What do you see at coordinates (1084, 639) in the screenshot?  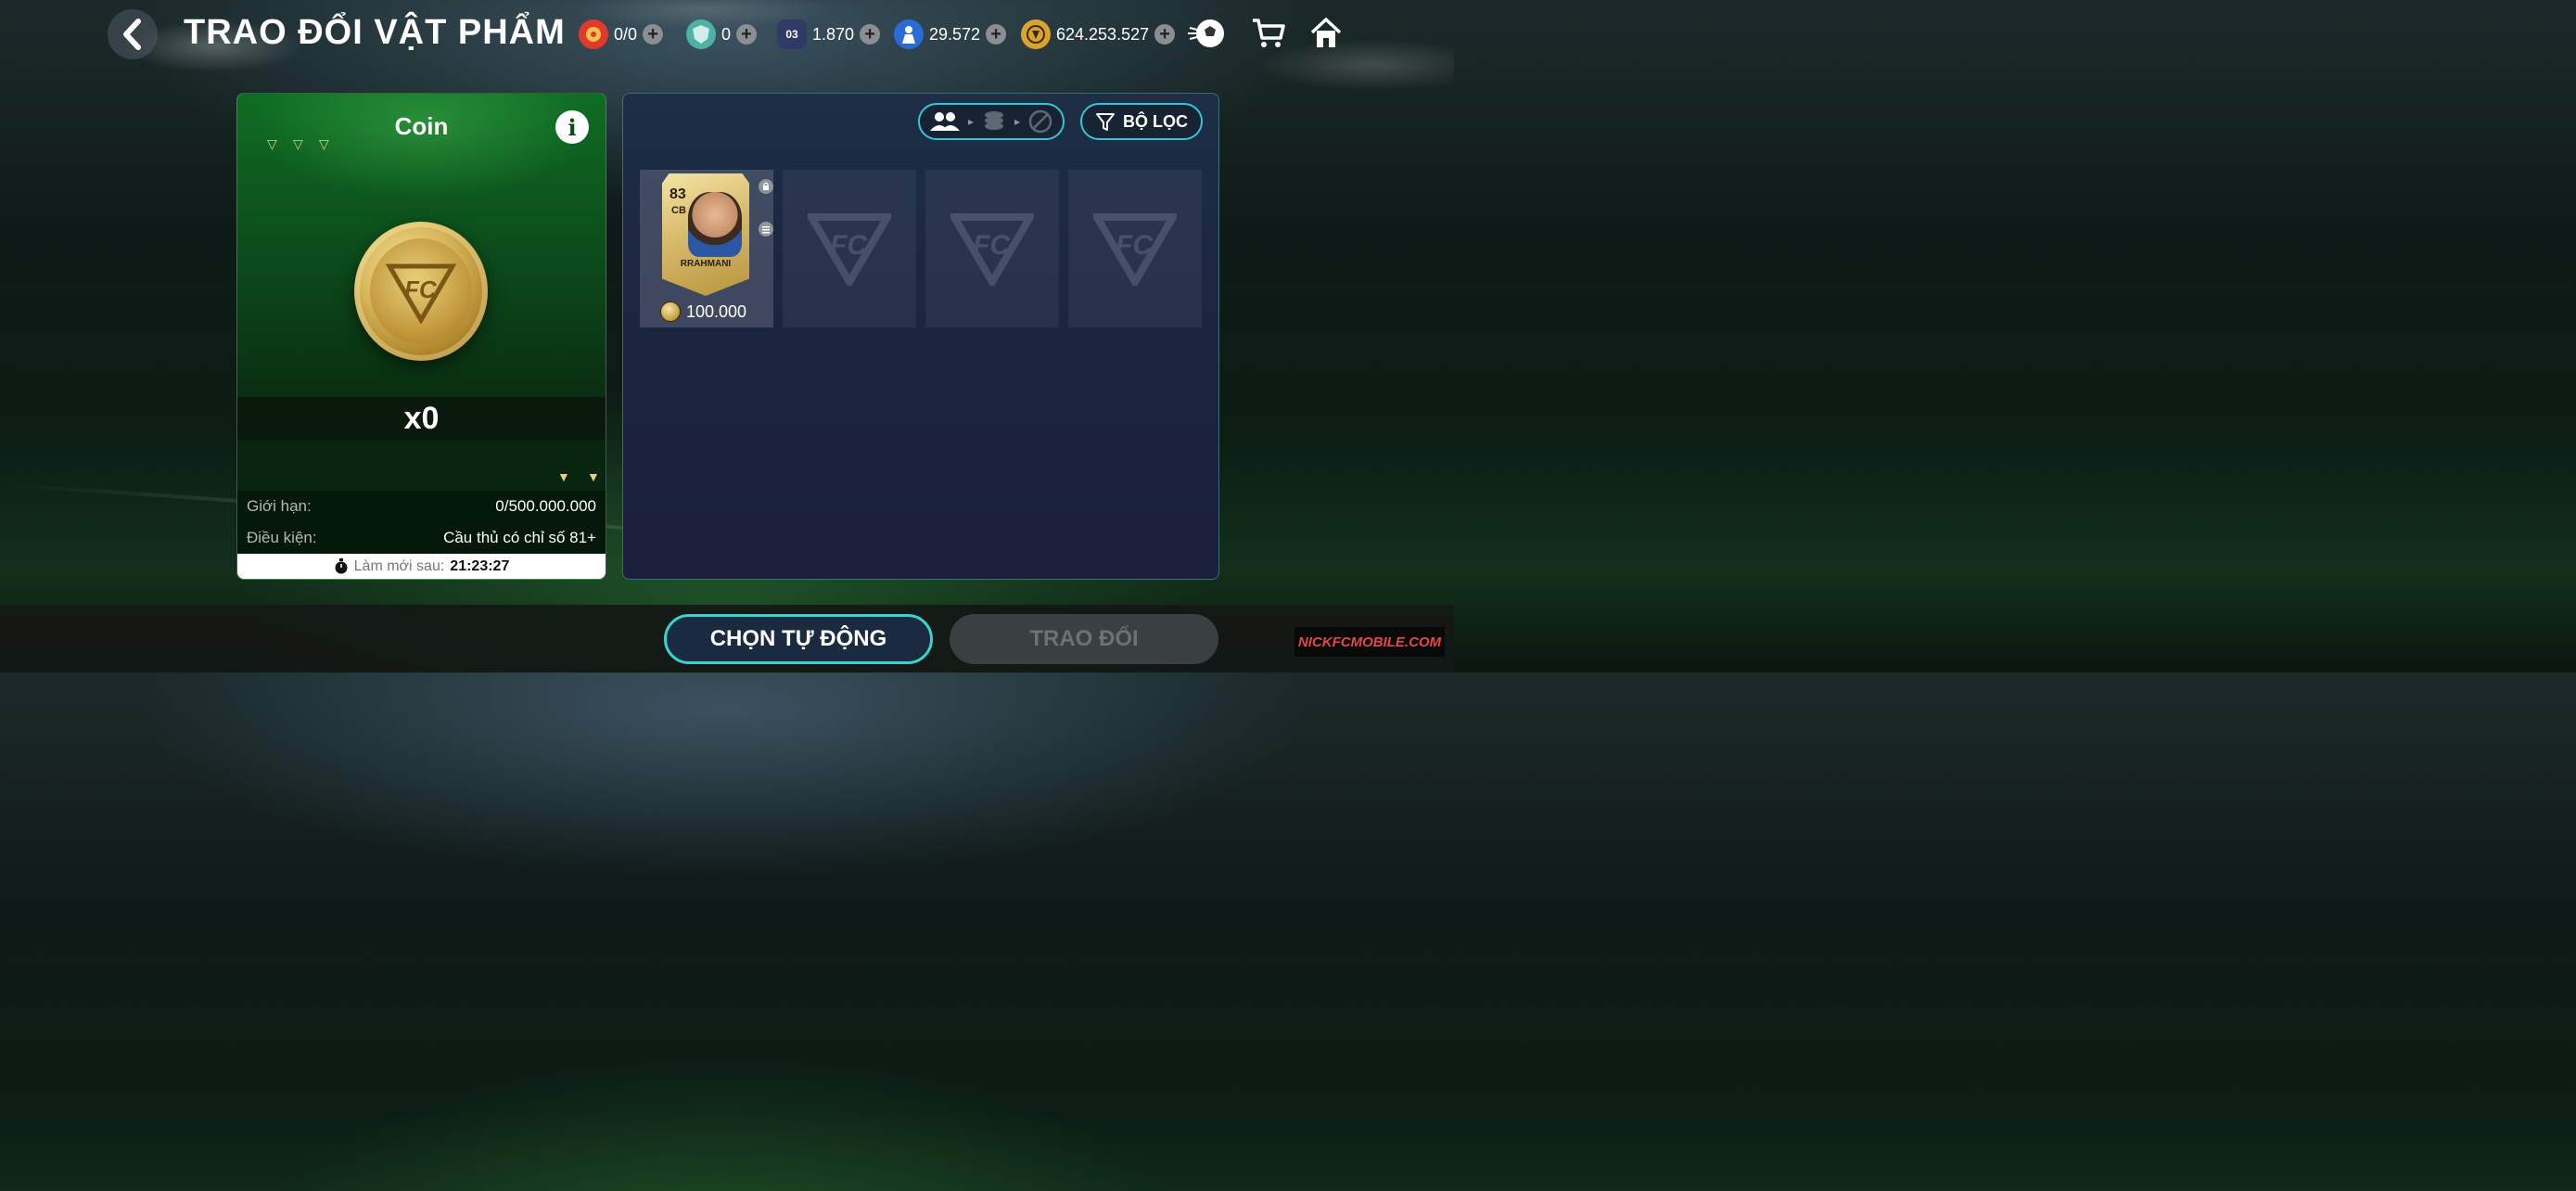 I see `trade-button: TRAO ĐỔI` at bounding box center [1084, 639].